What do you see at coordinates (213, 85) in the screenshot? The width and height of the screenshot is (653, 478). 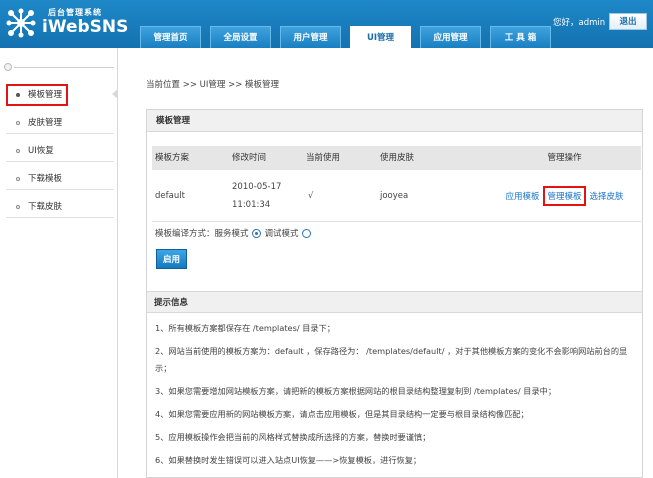 I see `breadcrumb: 当前位置 >> UI管理 >> 模板管理` at bounding box center [213, 85].